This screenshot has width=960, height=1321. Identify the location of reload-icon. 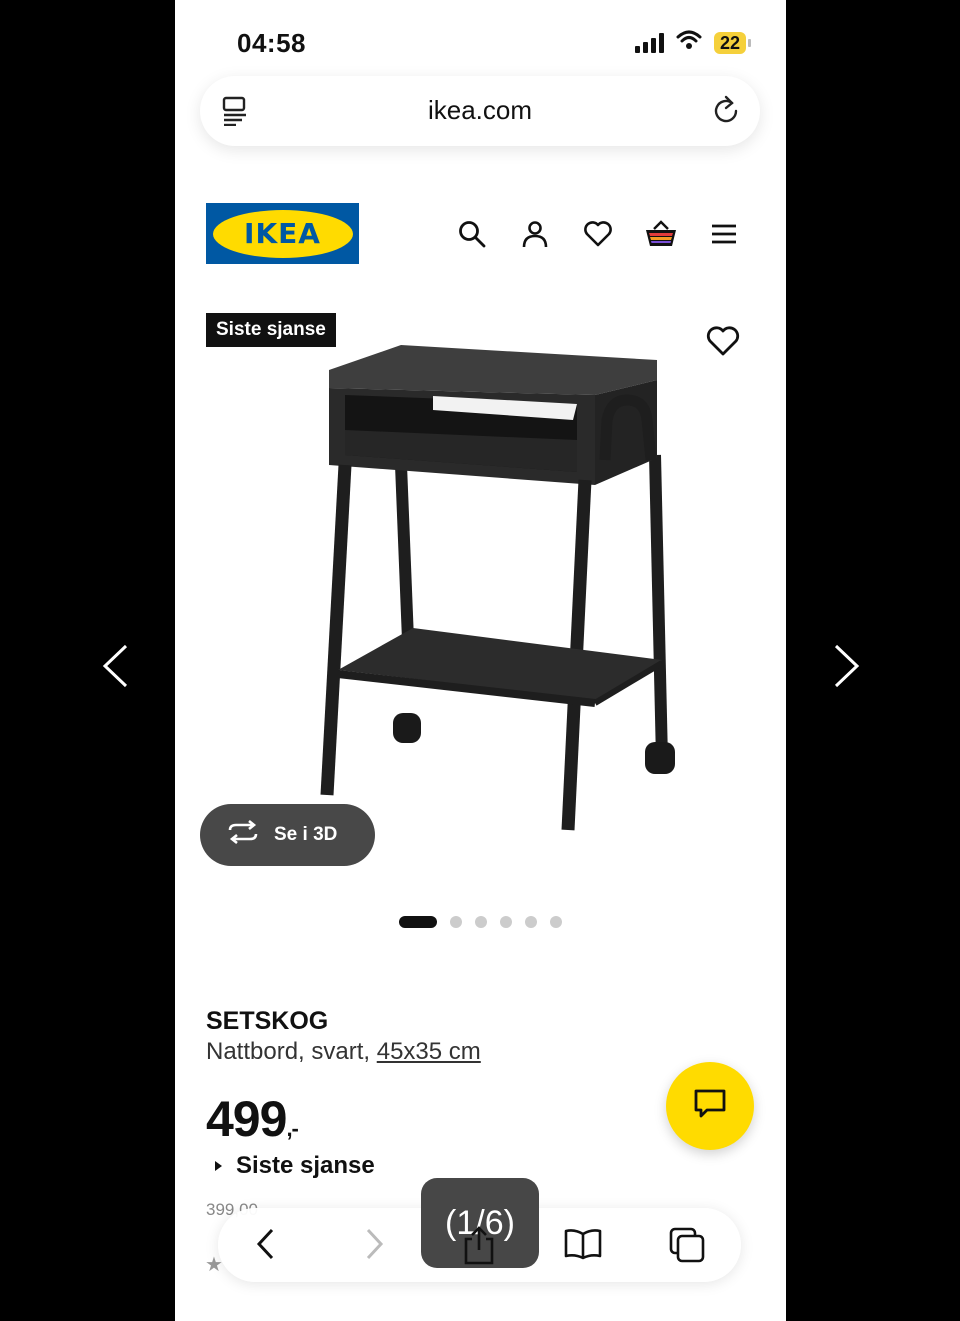
(726, 112).